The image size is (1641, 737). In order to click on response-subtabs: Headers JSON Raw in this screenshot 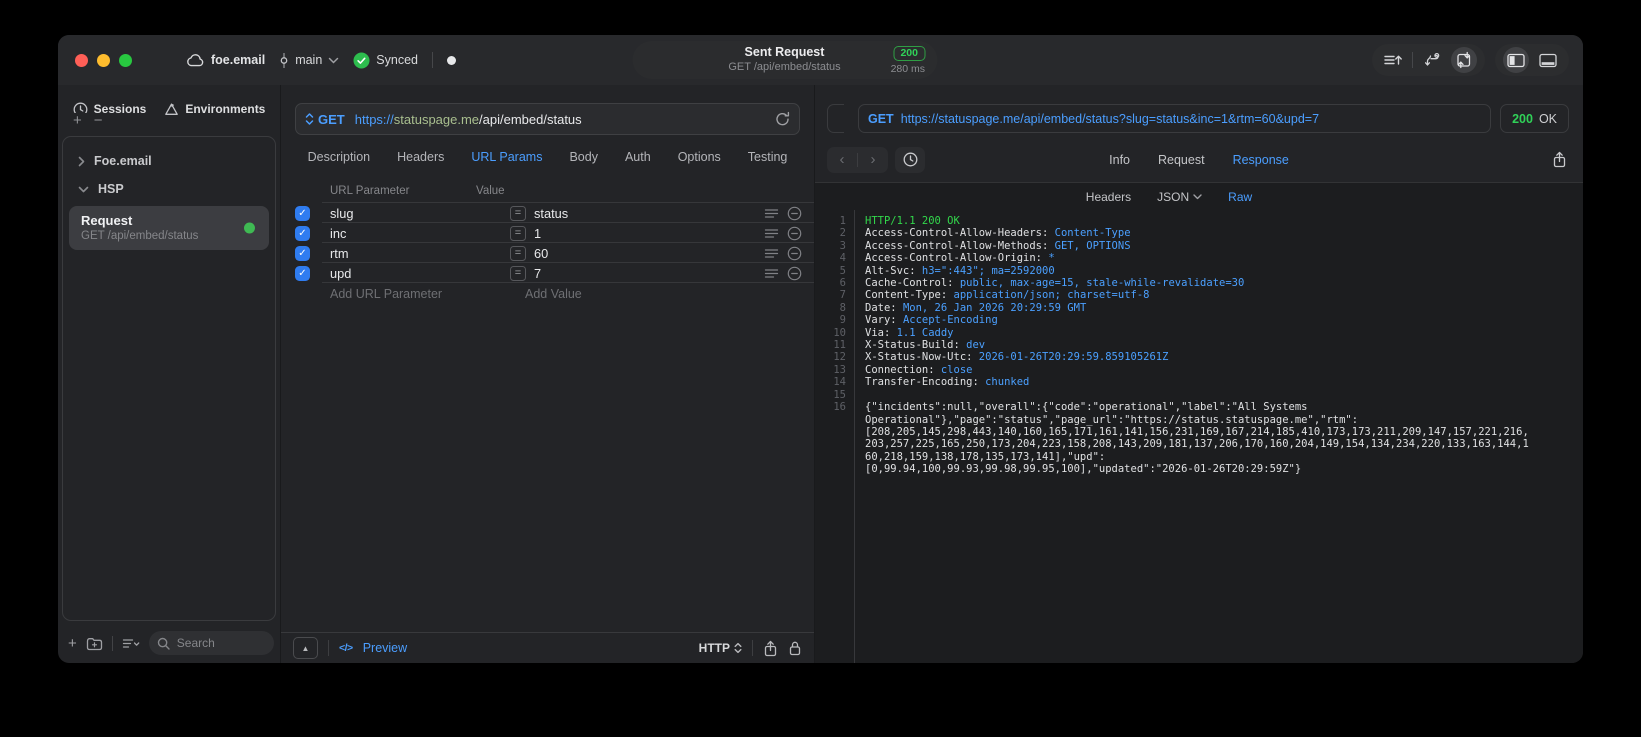, I will do `click(1169, 196)`.